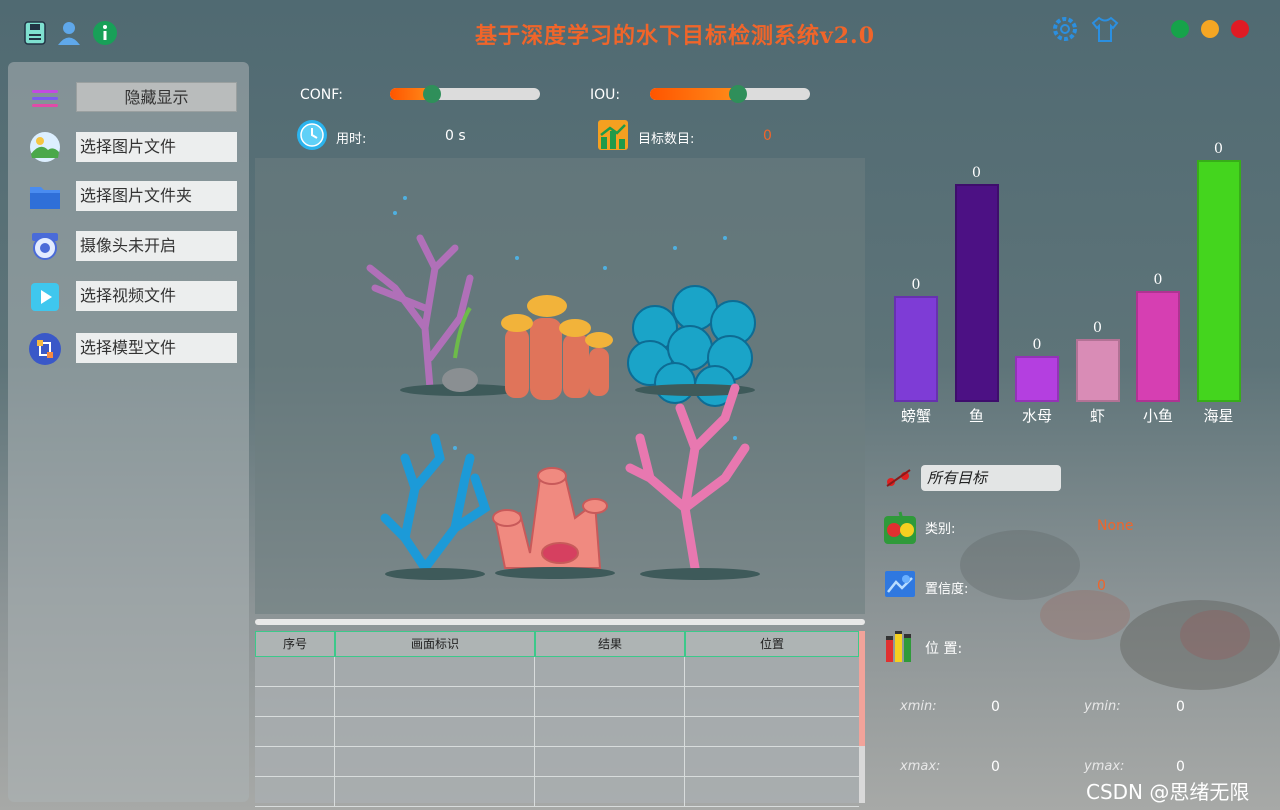 This screenshot has height=810, width=1280. What do you see at coordinates (610, 644) in the screenshot?
I see `table-header: 结果` at bounding box center [610, 644].